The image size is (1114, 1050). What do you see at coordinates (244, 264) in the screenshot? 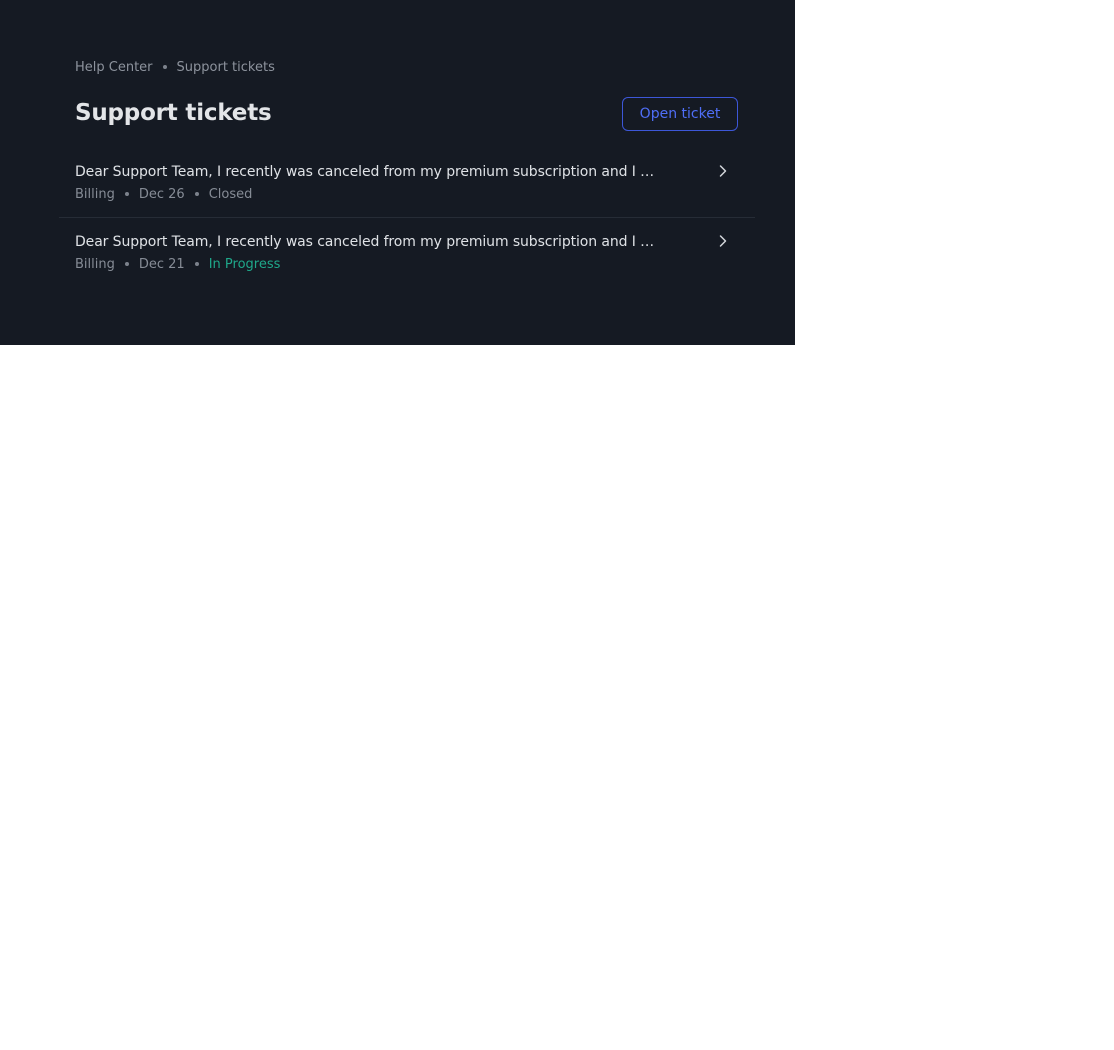
I see `ticket-status: In Progress` at bounding box center [244, 264].